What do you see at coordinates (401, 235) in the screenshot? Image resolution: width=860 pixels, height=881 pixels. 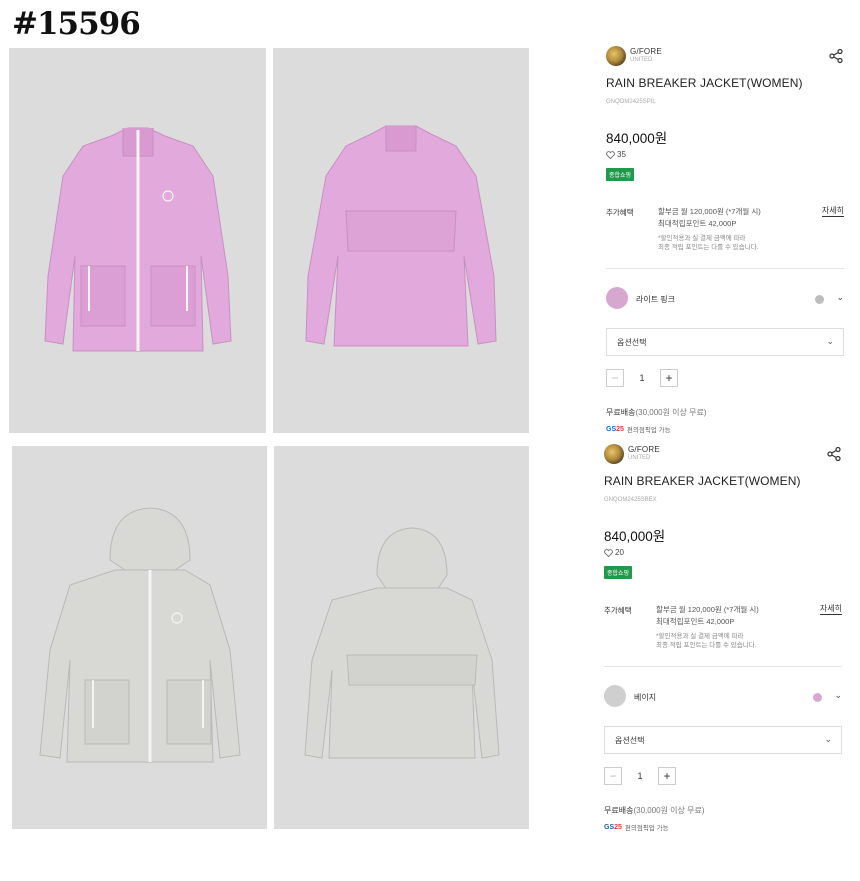 I see `jacket-back-illustration` at bounding box center [401, 235].